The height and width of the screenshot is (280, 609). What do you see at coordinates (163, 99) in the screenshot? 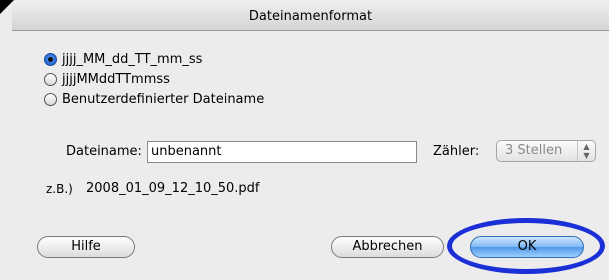
I see `radio-option-label: Benutzerdefinierter Dateiname` at bounding box center [163, 99].